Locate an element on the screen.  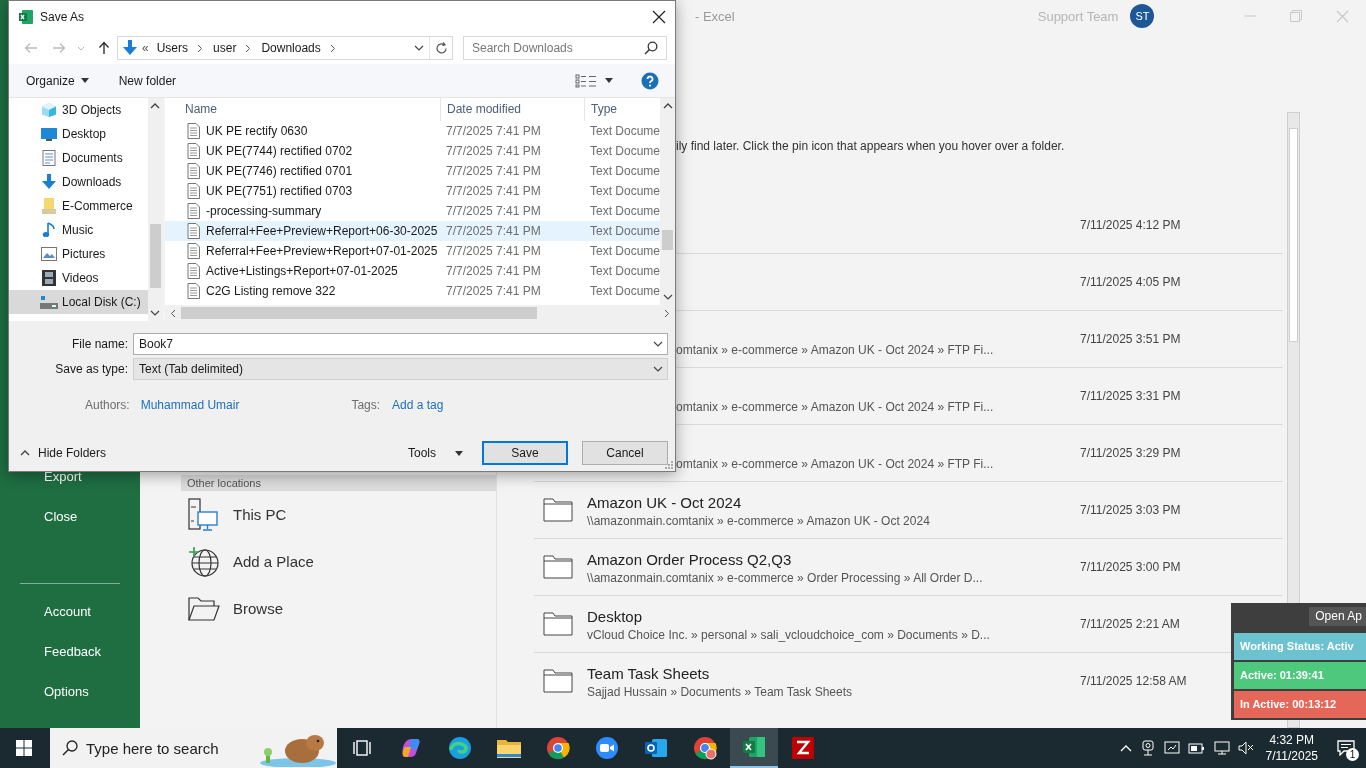
file-name: Referral+Fee+Preview+Report+07-01-2025 is located at coordinates (321, 251).